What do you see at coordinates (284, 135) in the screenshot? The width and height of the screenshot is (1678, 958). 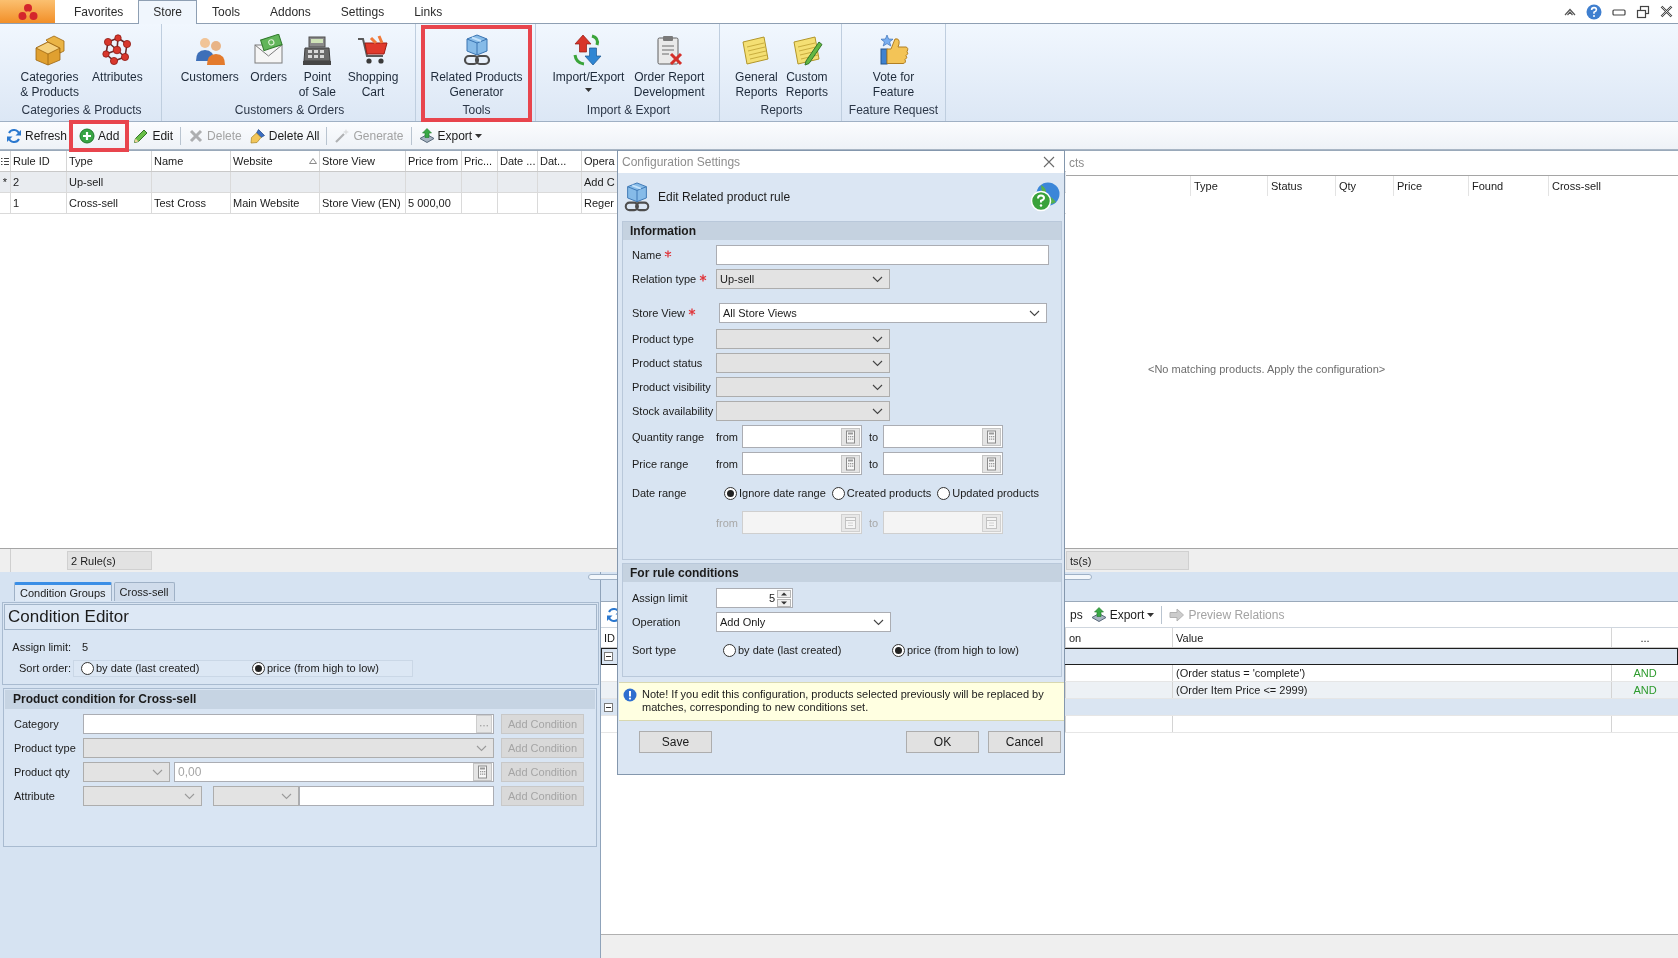 I see `toolbar-button: Delete All` at bounding box center [284, 135].